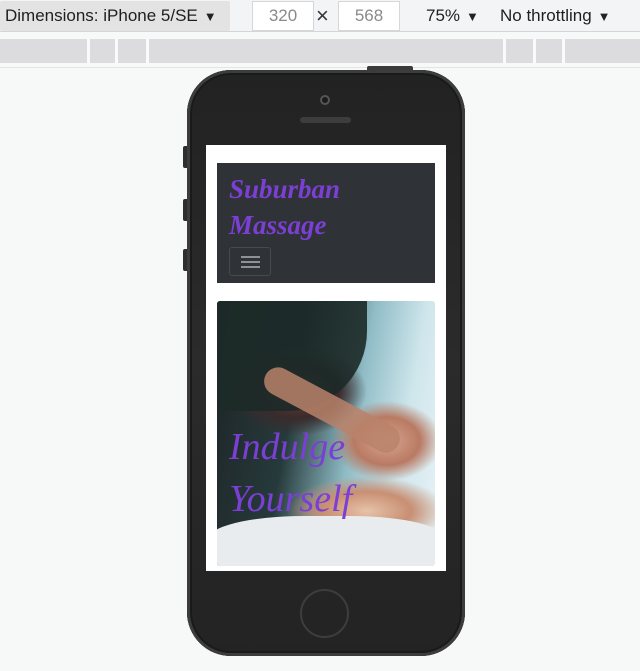  I want to click on hero-image: Indulge Yourself, so click(326, 433).